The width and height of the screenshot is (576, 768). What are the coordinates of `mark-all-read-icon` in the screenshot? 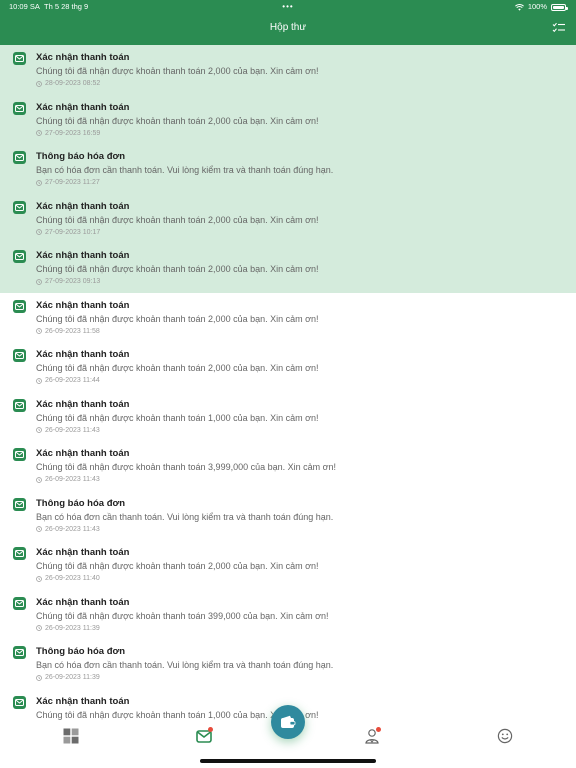 It's located at (559, 28).